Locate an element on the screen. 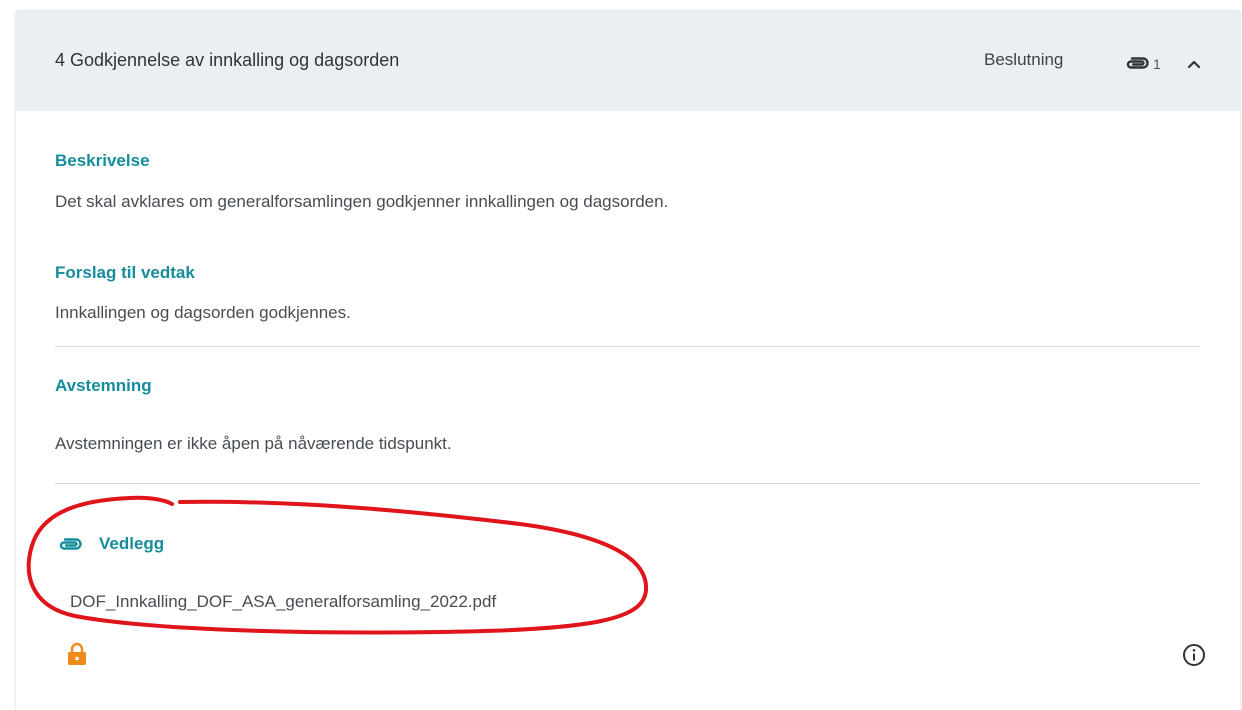  voting-heading: Avstemning is located at coordinates (103, 385).